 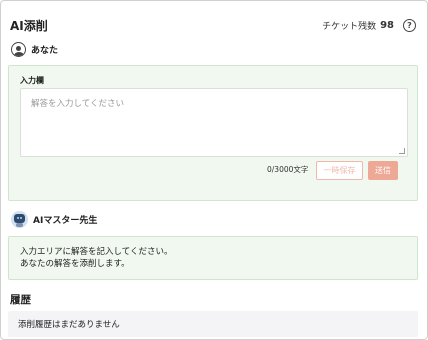 I want to click on question-circle-icon: ?, so click(x=409, y=25).